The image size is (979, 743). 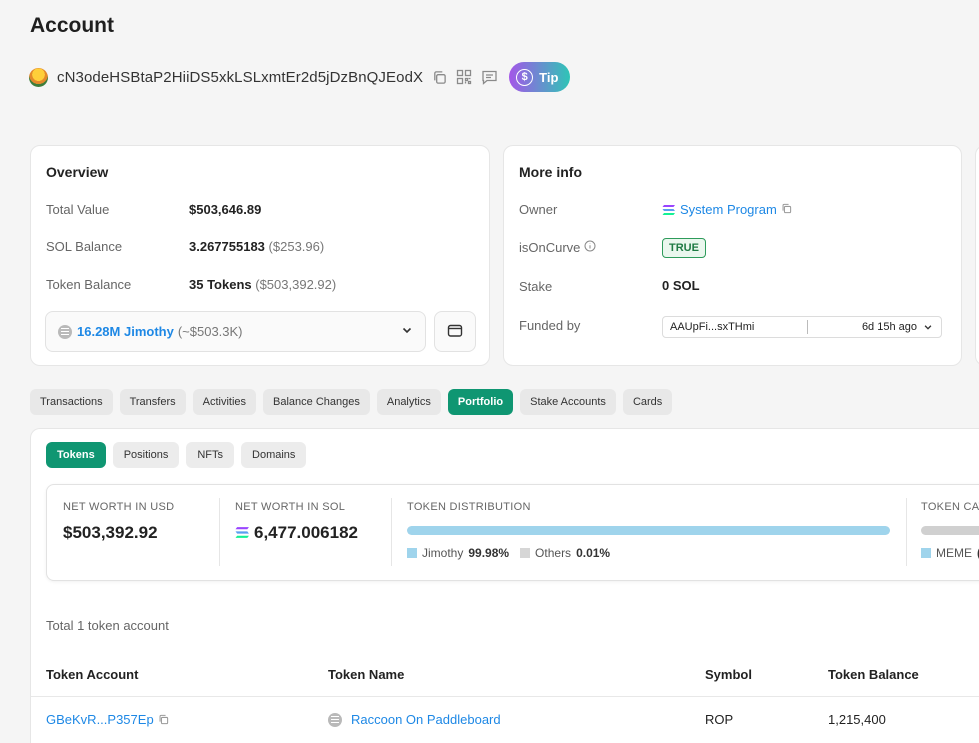 What do you see at coordinates (550, 172) in the screenshot?
I see `more-info-title: More info` at bounding box center [550, 172].